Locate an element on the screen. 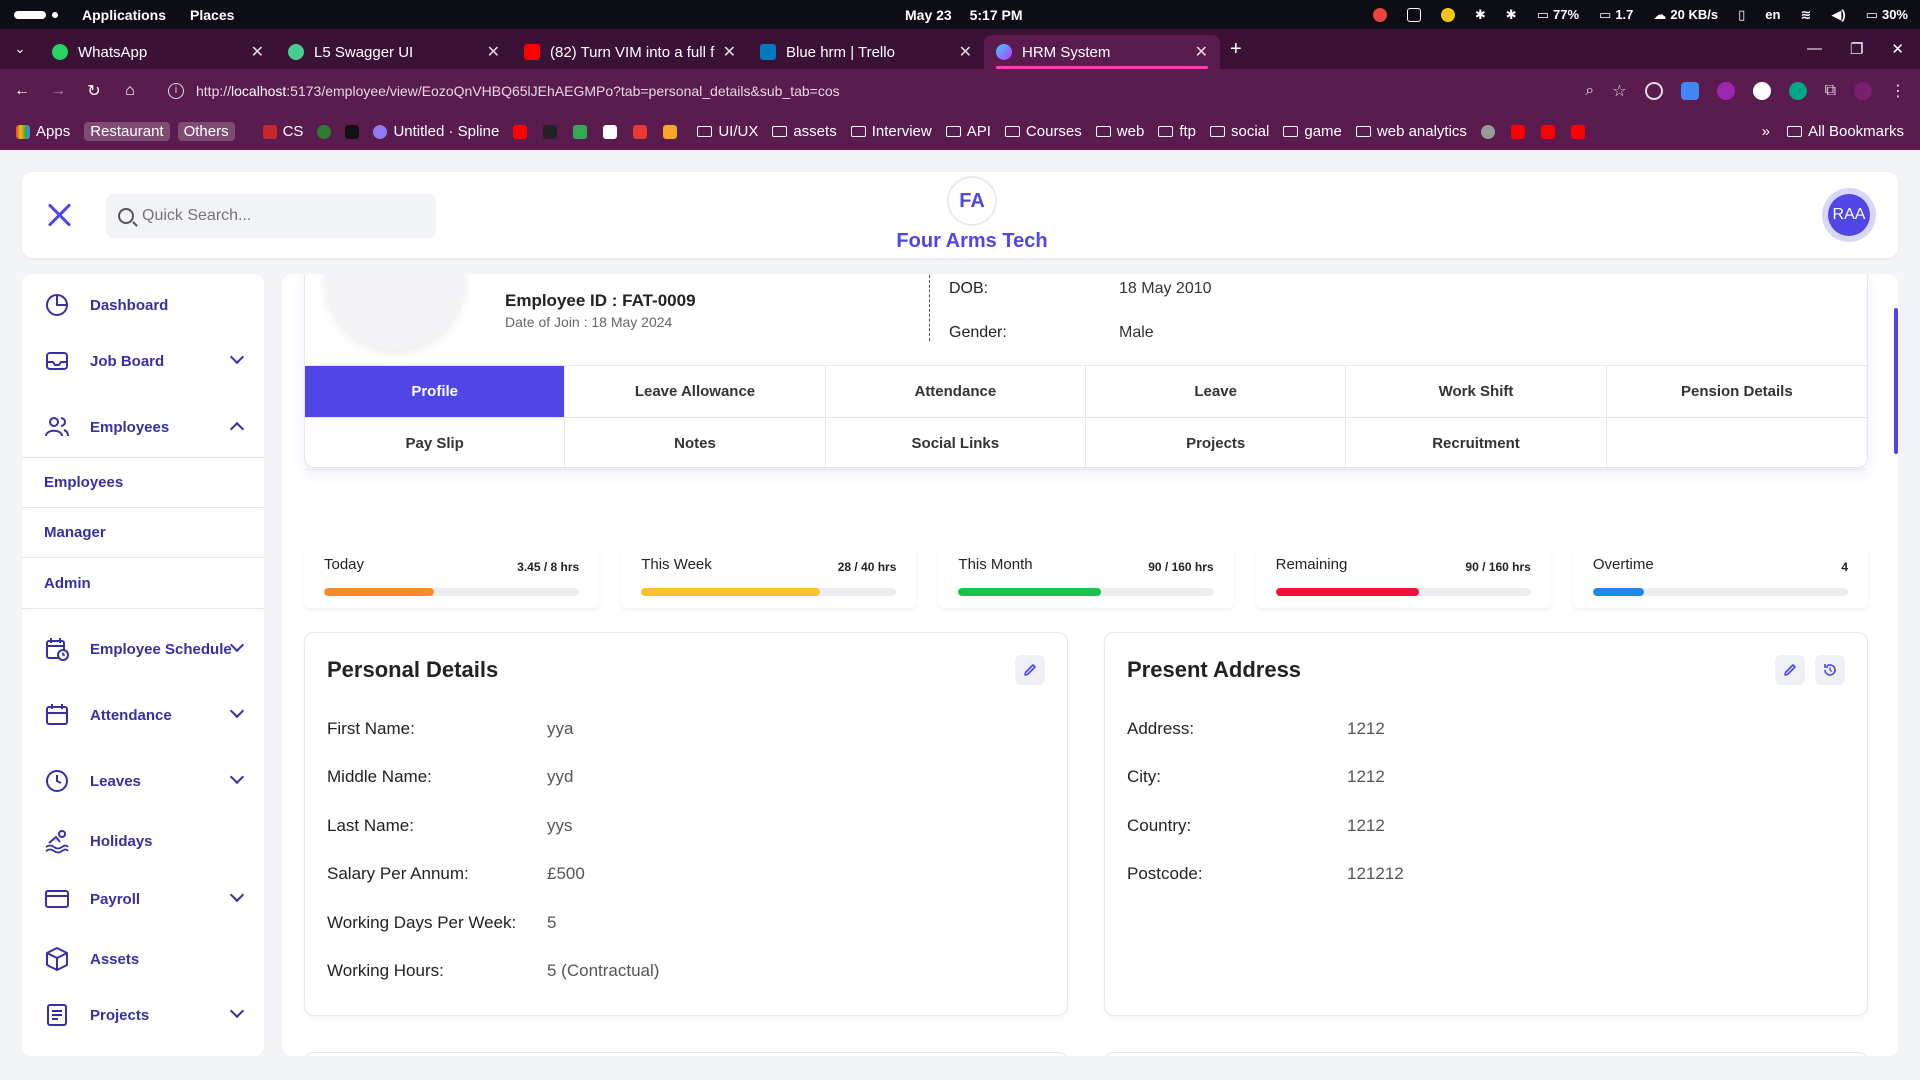 This screenshot has height=1080, width=1920. bookmark-folder-social: social is located at coordinates (1239, 131).